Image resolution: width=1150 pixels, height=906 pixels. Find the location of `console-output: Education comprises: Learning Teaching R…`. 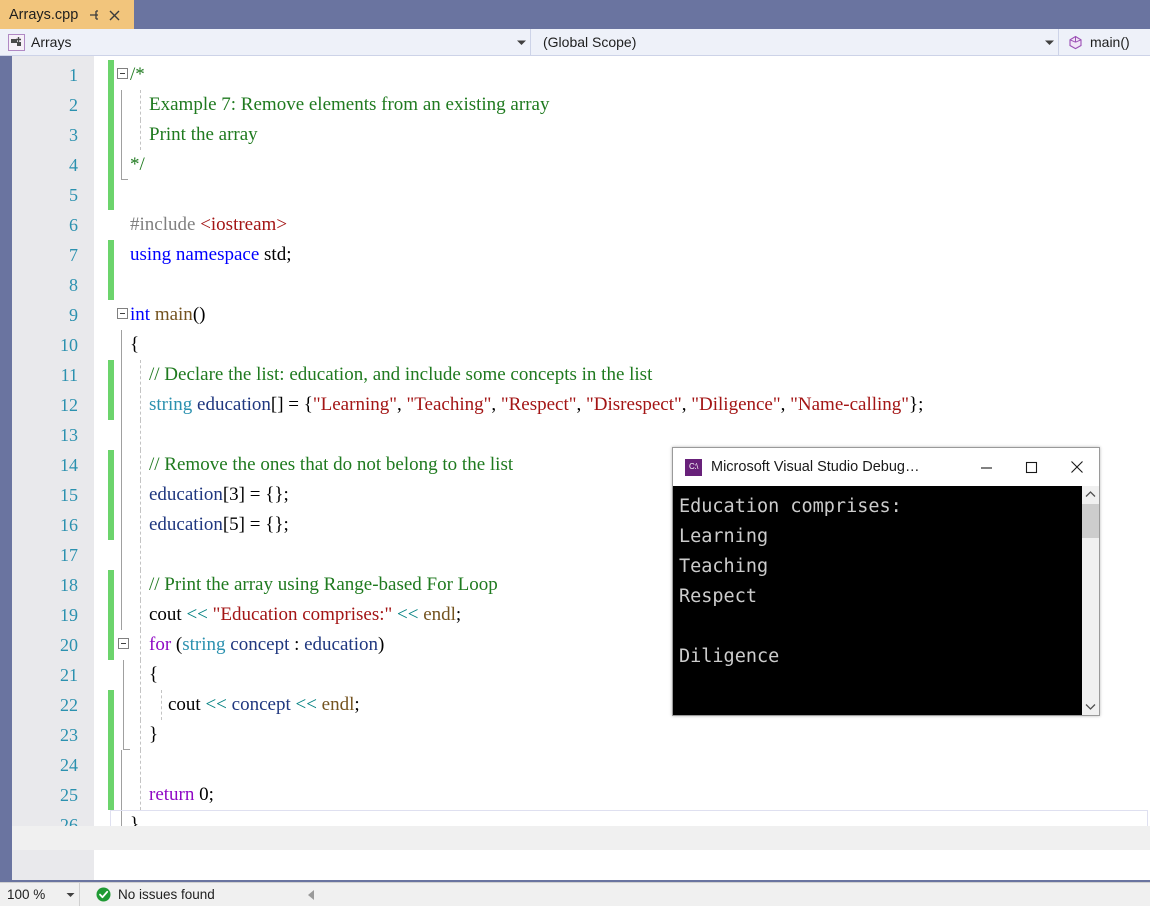

console-output: Education comprises: Learning Teaching R… is located at coordinates (790, 581).